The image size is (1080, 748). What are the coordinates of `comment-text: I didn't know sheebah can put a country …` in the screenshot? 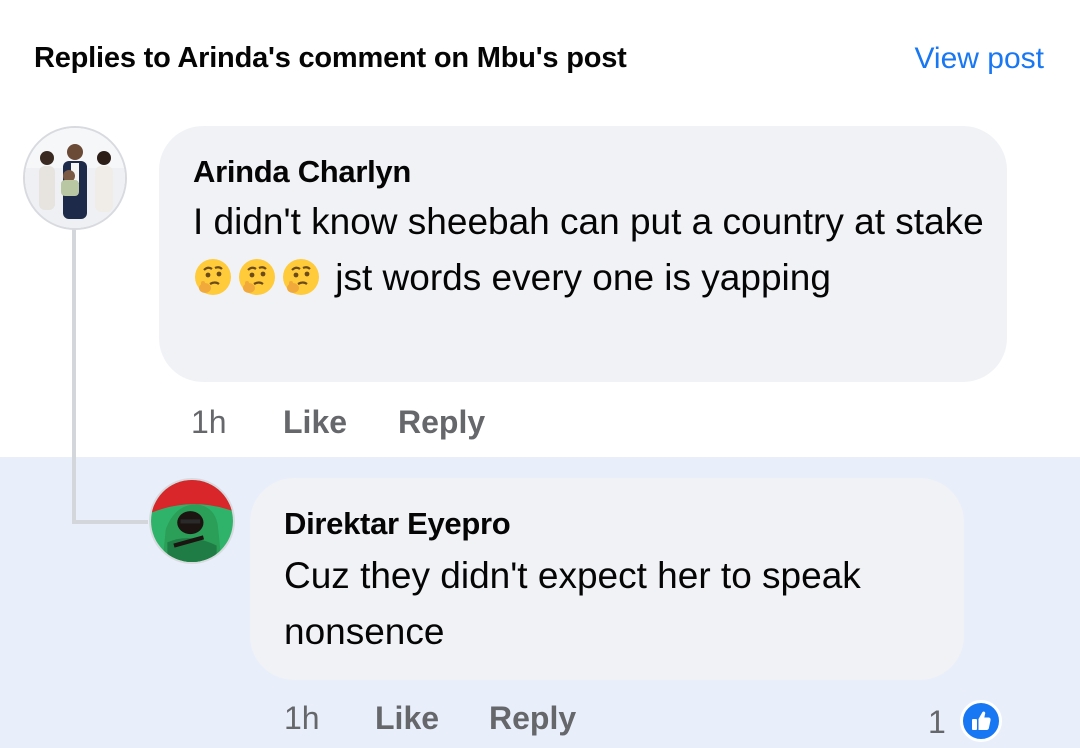 It's located at (593, 250).